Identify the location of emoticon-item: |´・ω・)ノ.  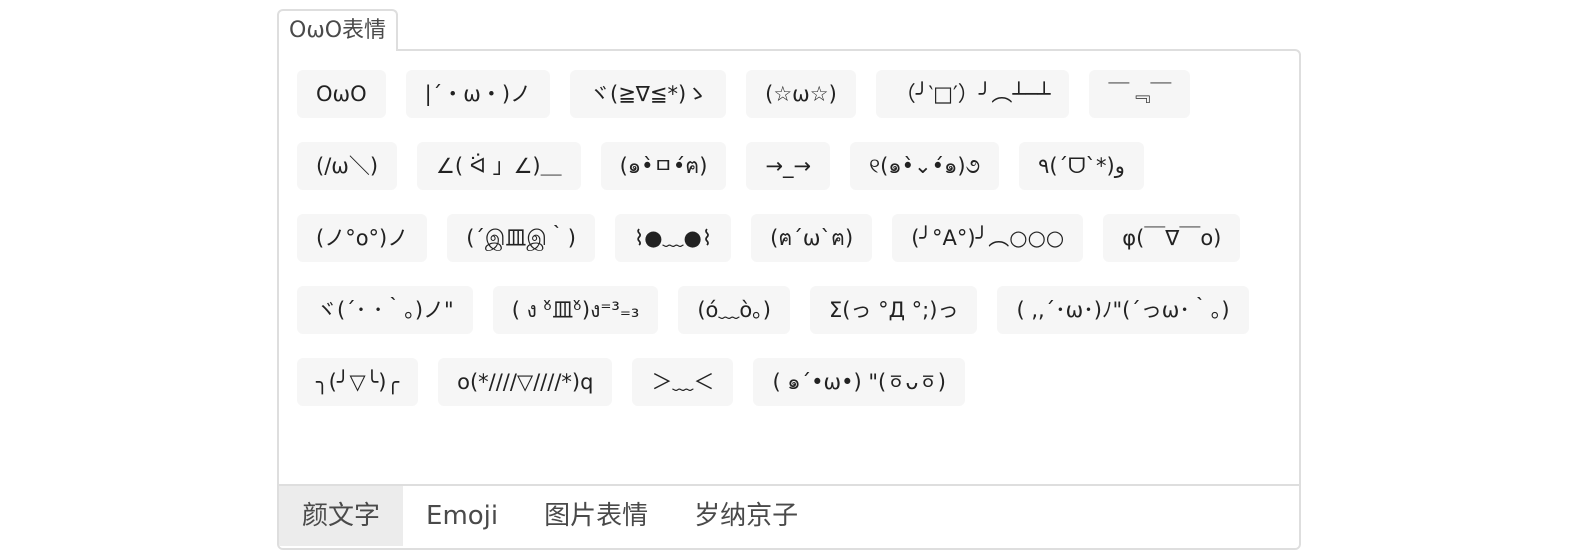
(478, 94).